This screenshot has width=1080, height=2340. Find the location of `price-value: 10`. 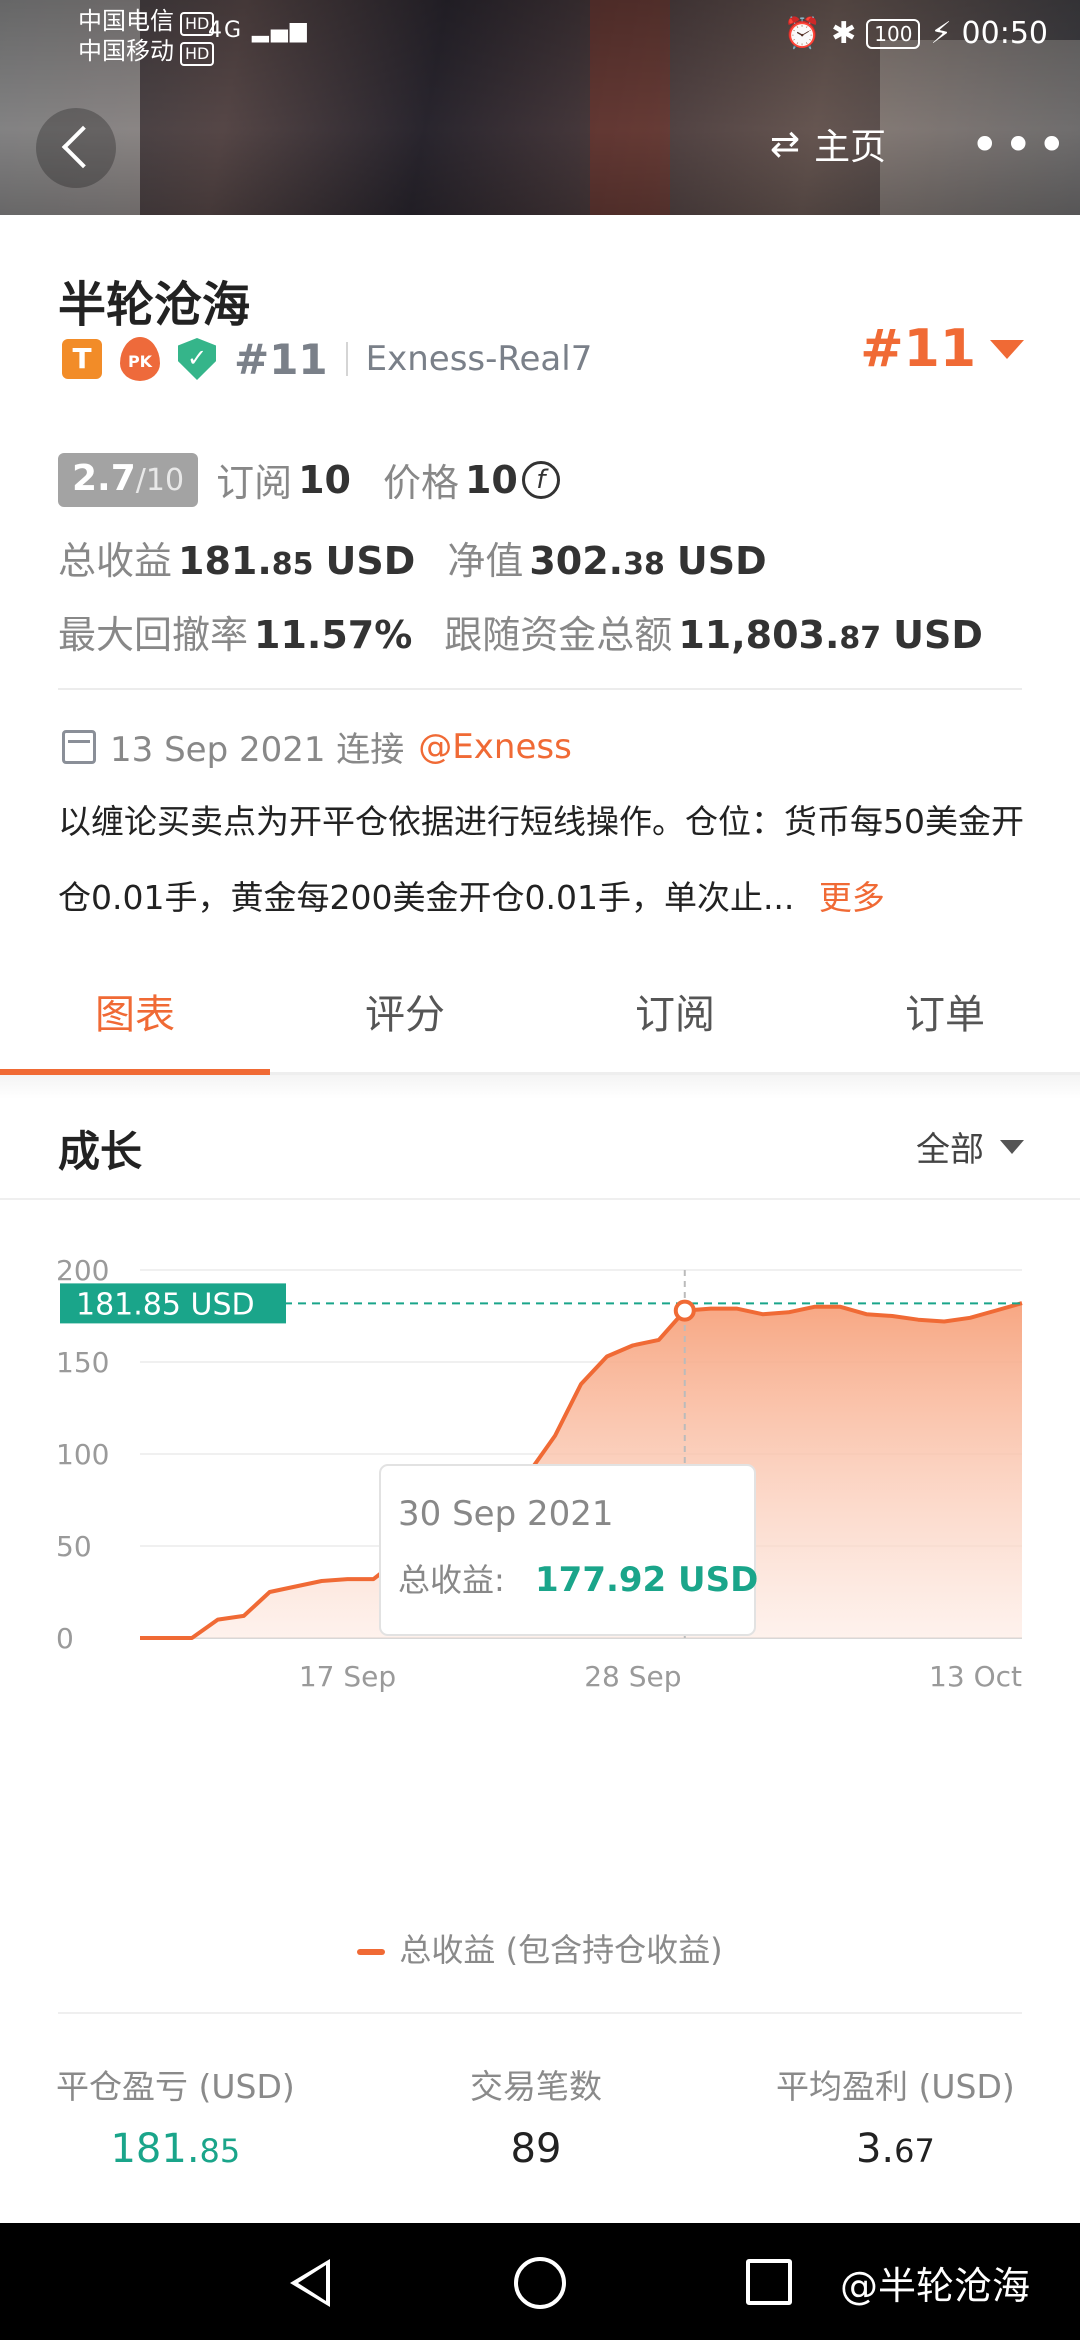

price-value: 10 is located at coordinates (491, 479).